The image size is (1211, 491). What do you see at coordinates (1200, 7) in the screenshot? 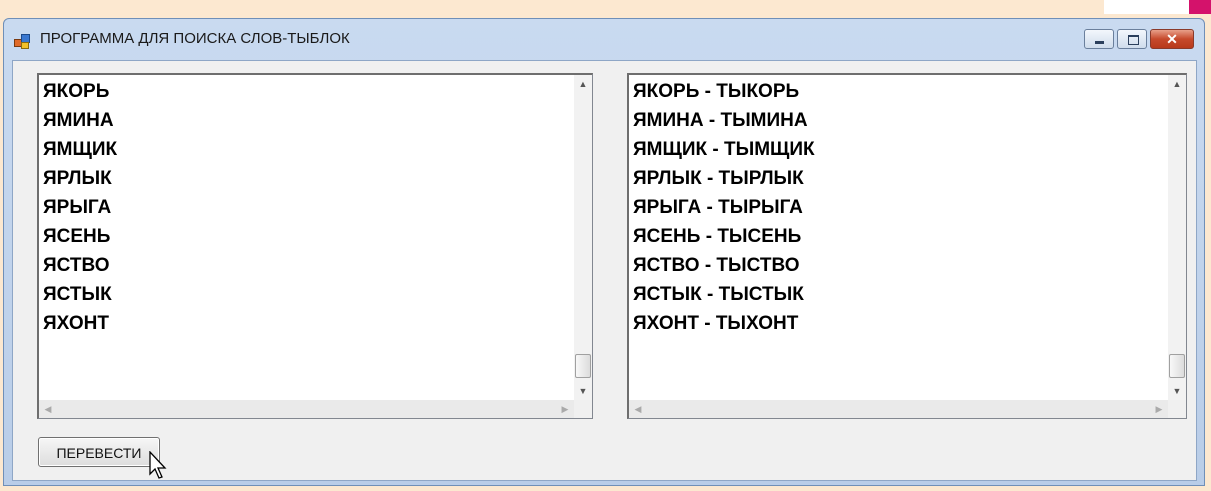
I see `background-accent-block` at bounding box center [1200, 7].